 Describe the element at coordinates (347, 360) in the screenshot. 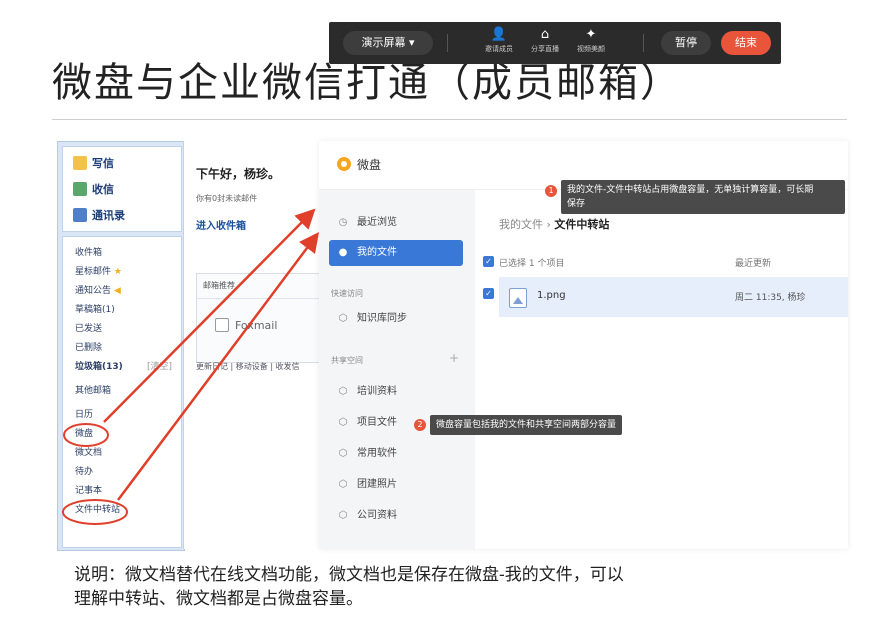

I see `shared-space-title: 共享空间` at that location.